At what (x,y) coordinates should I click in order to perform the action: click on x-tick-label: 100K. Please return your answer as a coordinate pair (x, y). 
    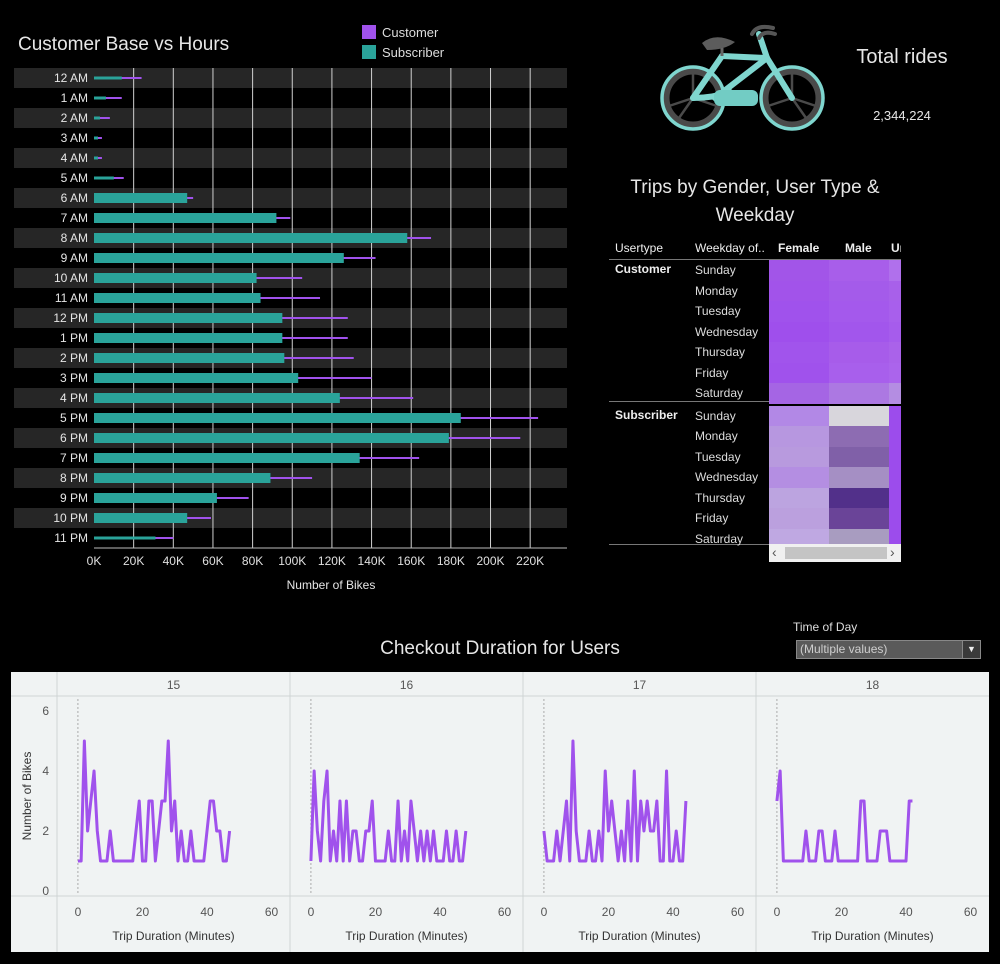
    Looking at the image, I should click on (292, 561).